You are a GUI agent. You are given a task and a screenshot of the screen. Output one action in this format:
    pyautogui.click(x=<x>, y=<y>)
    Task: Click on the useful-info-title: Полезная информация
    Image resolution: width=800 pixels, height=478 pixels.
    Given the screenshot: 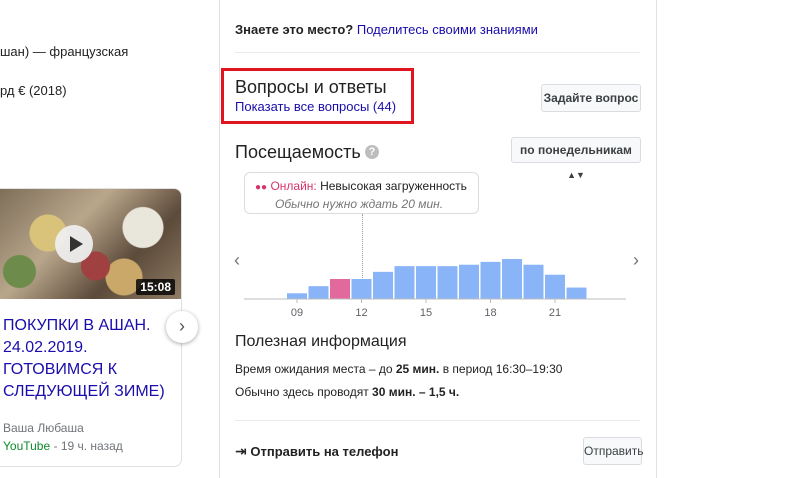 What is the action you would take?
    pyautogui.click(x=321, y=341)
    